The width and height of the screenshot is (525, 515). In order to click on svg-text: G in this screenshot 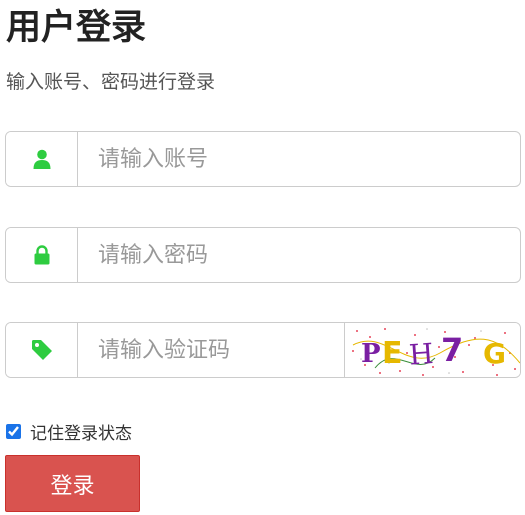, I will do `click(494, 353)`.